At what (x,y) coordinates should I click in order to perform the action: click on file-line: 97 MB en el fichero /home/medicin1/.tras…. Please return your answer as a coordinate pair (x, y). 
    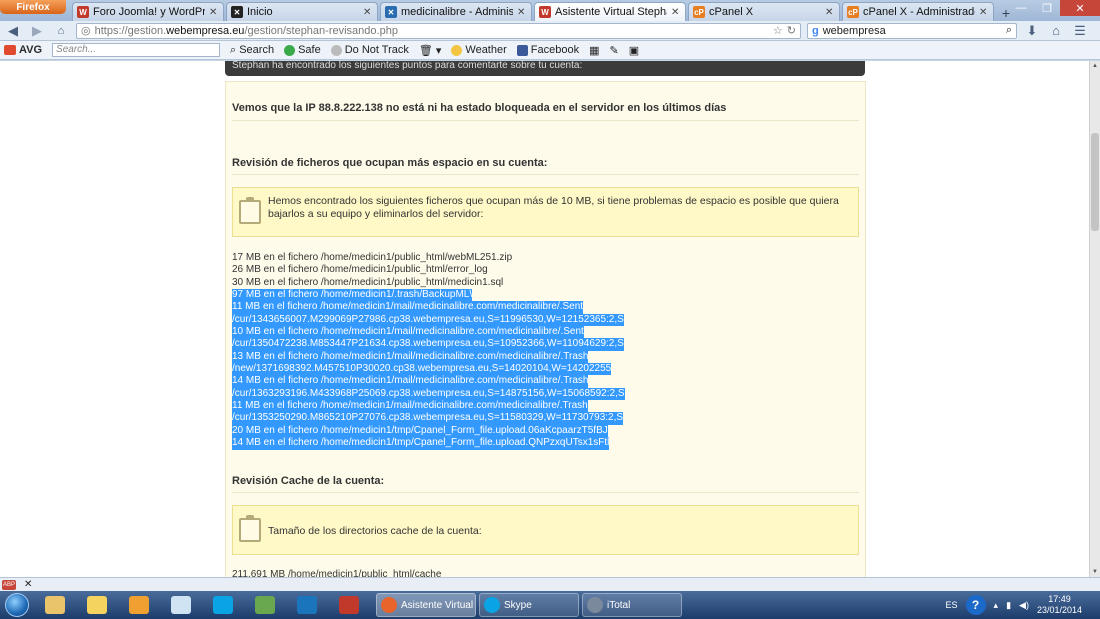
    Looking at the image, I should click on (352, 295).